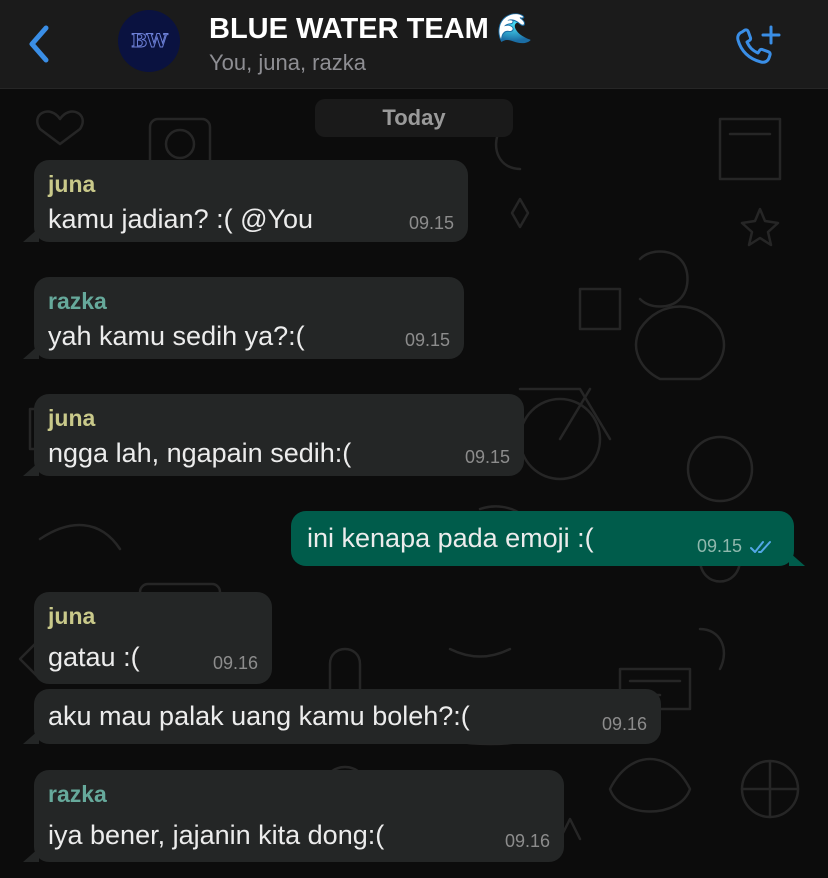 The height and width of the screenshot is (878, 828). I want to click on group-members: You, juna, razka, so click(287, 63).